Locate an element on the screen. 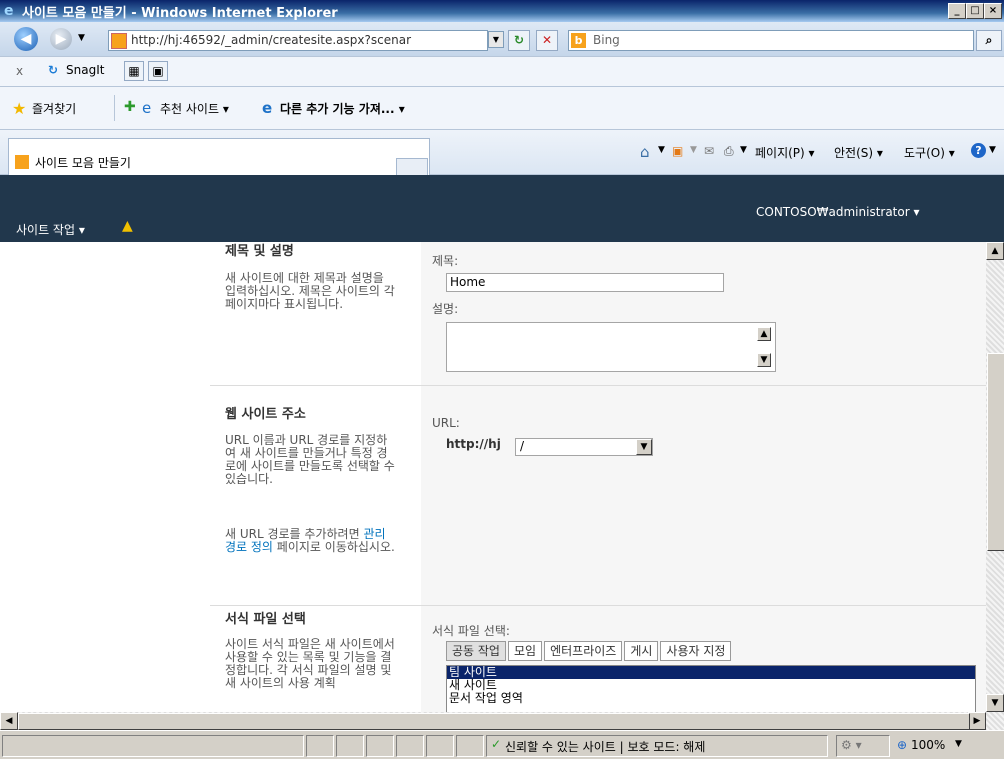 This screenshot has width=1004, height=759. scroll-right-icon: ▶ is located at coordinates (977, 721).